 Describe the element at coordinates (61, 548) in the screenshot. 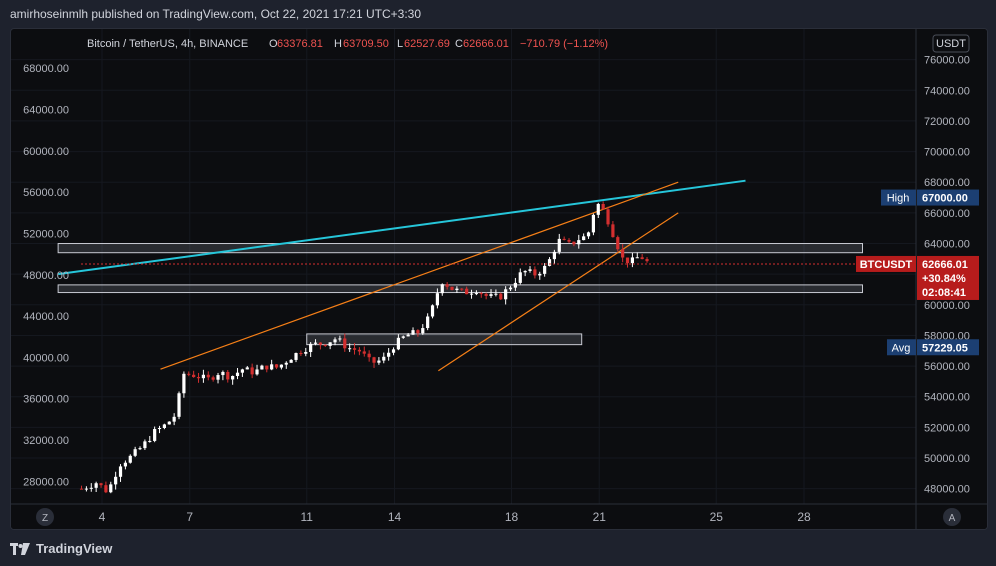

I see `tradingview-logo: TradingView` at that location.